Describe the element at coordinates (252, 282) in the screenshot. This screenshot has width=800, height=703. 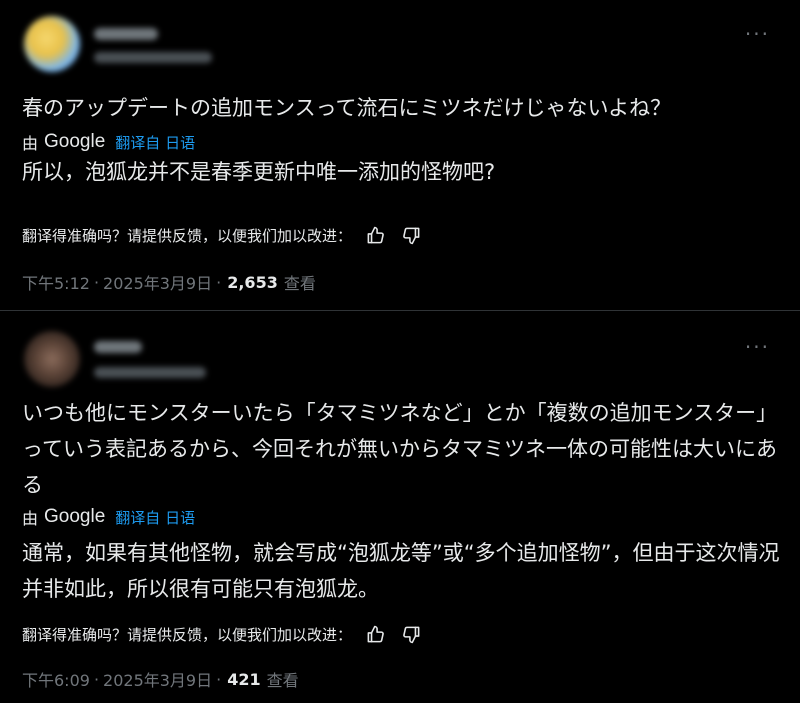
I see `views-count: 2,653` at that location.